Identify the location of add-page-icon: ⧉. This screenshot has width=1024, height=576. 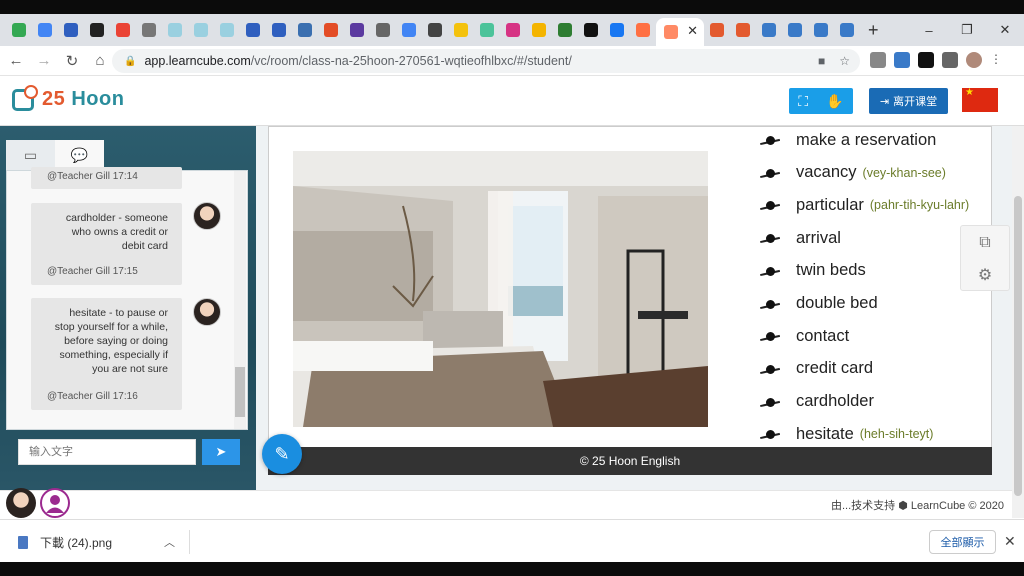
(985, 242).